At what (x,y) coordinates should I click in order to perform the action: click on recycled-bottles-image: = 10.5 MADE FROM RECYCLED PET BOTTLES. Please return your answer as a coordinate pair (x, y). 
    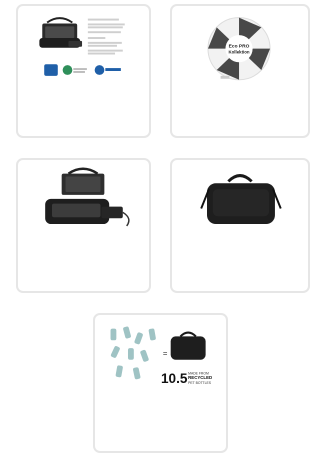
    Looking at the image, I should click on (161, 356).